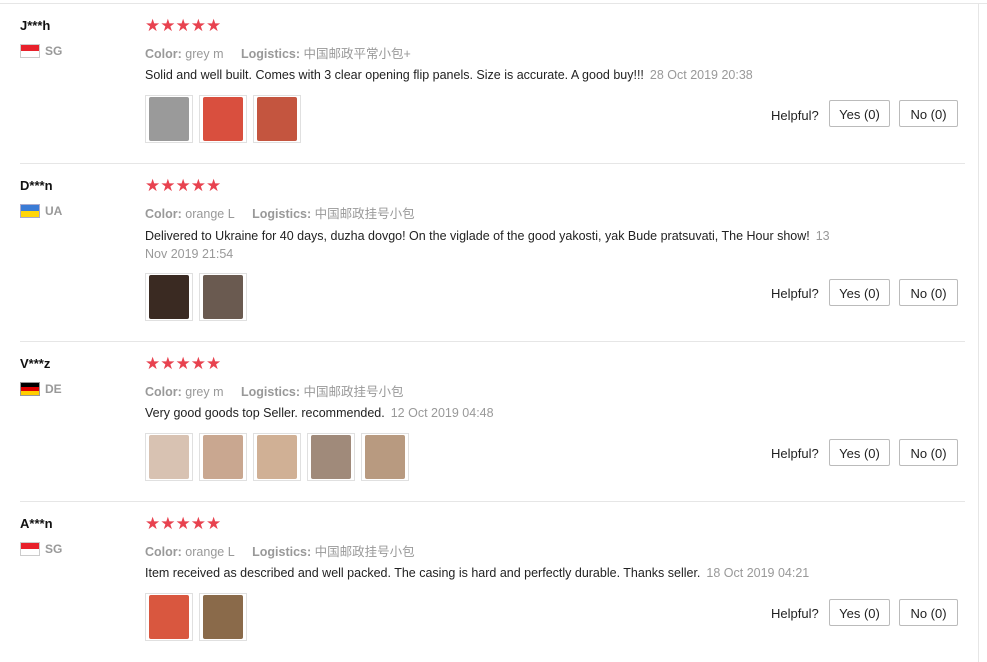 The height and width of the screenshot is (662, 987). I want to click on logistics-value: 中国邮政平常小包+, so click(357, 54).